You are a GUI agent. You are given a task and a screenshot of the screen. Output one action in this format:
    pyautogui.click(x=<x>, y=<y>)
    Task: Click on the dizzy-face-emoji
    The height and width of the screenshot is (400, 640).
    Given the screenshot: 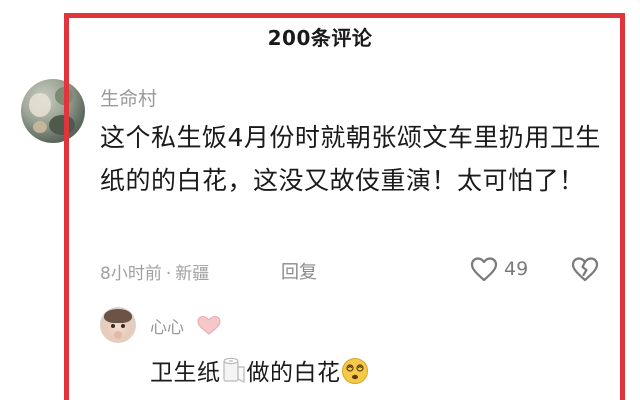 What is the action you would take?
    pyautogui.click(x=354, y=371)
    